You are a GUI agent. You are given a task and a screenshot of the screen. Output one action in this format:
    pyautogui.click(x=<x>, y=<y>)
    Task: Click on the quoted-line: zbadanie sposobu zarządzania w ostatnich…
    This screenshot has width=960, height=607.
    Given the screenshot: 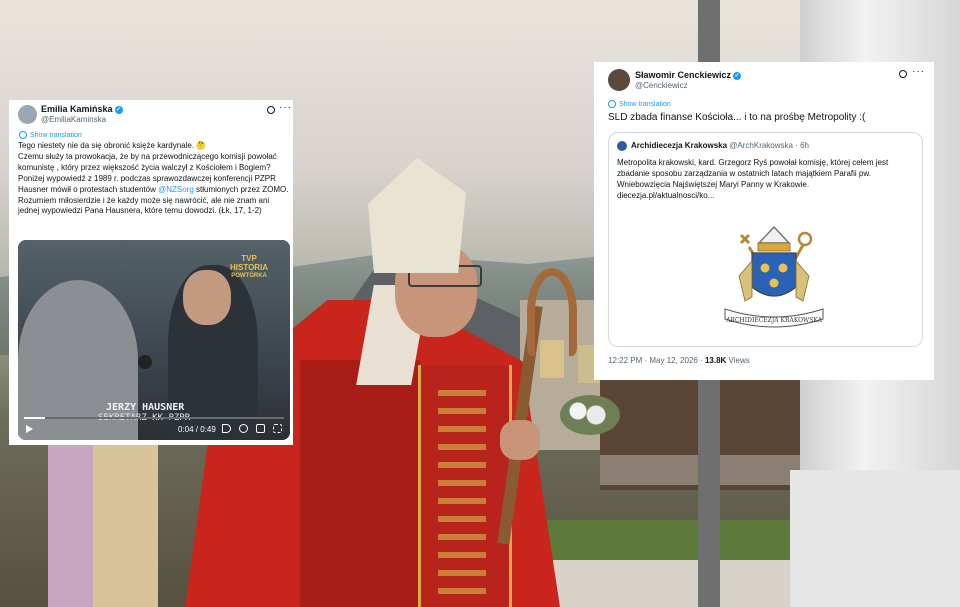 What is the action you would take?
    pyautogui.click(x=744, y=173)
    